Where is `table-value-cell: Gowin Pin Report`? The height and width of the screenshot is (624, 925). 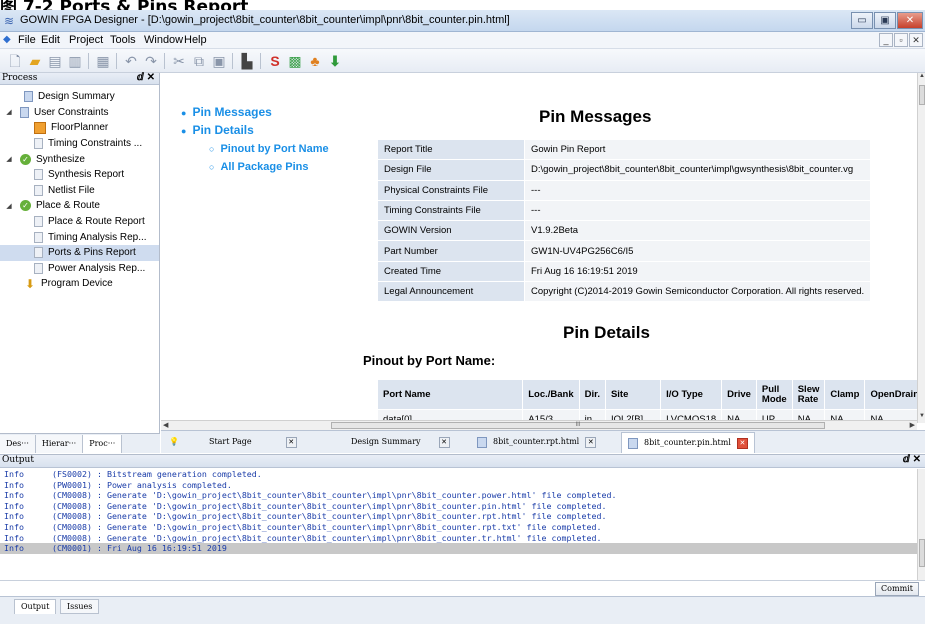 table-value-cell: Gowin Pin Report is located at coordinates (697, 149).